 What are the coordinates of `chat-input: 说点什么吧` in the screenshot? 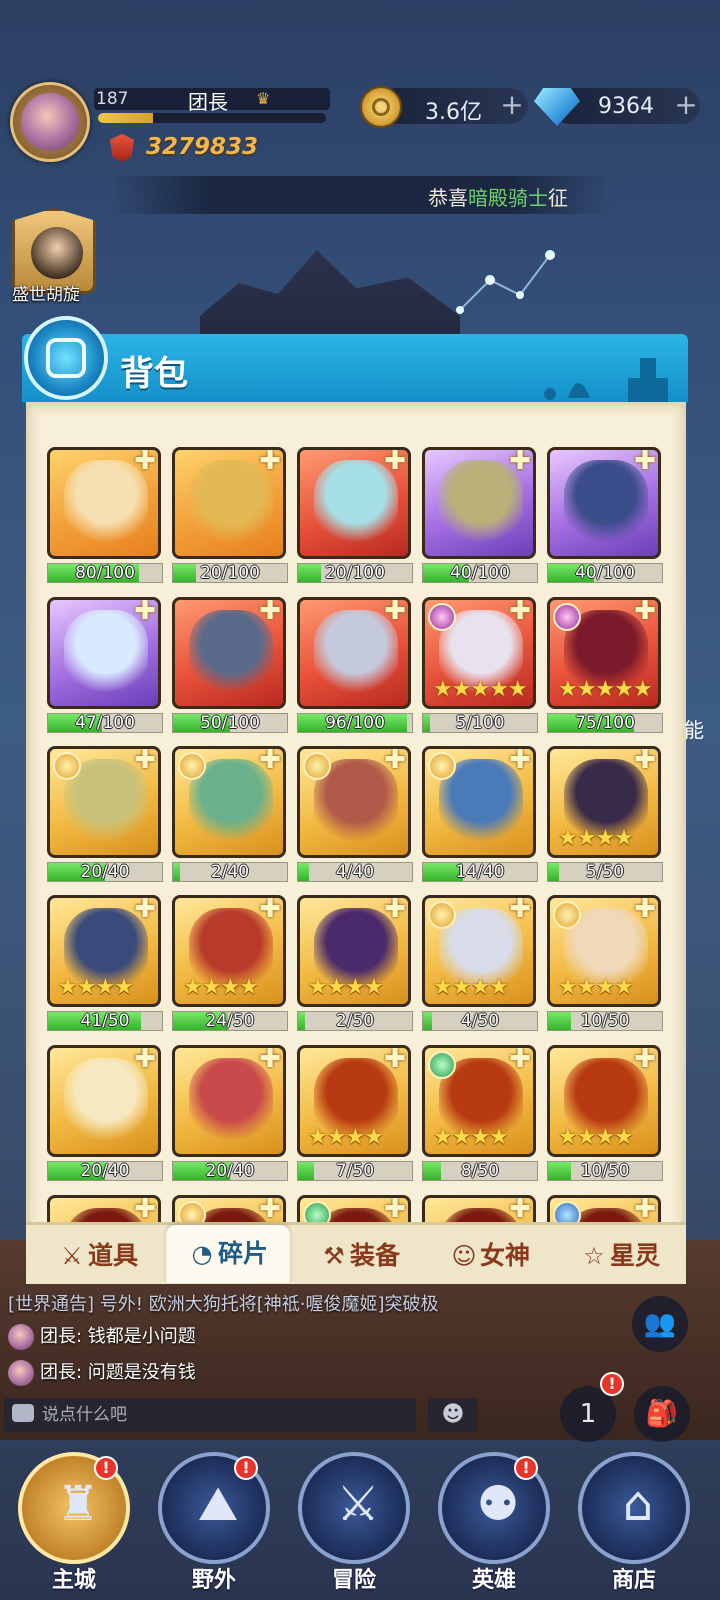 It's located at (210, 1415).